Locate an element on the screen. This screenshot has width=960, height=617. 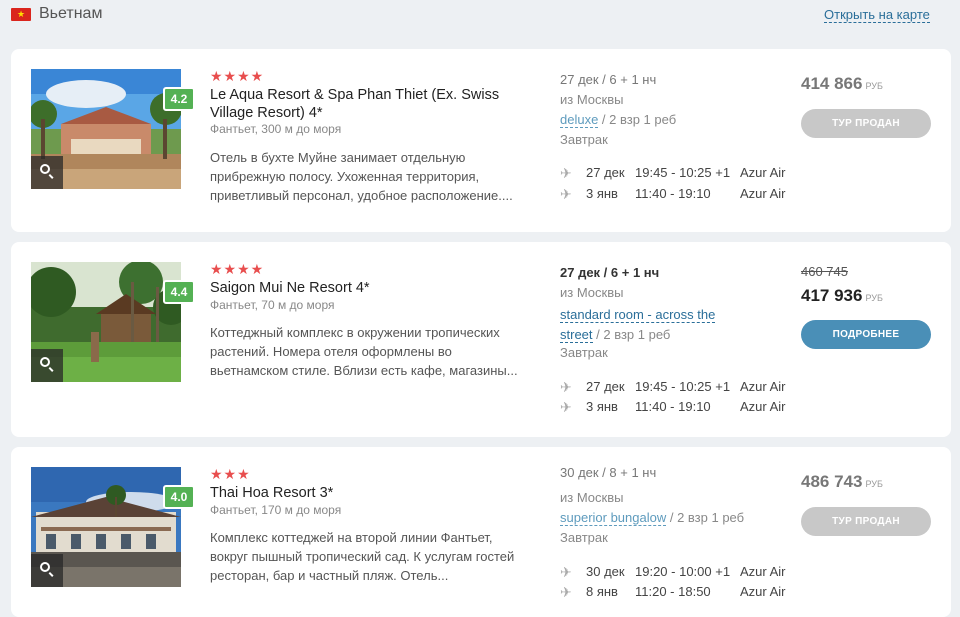
flight-outbound: ✈ 30 дек 19:20 - 10:00 +1 Azur Air is located at coordinates (680, 572).